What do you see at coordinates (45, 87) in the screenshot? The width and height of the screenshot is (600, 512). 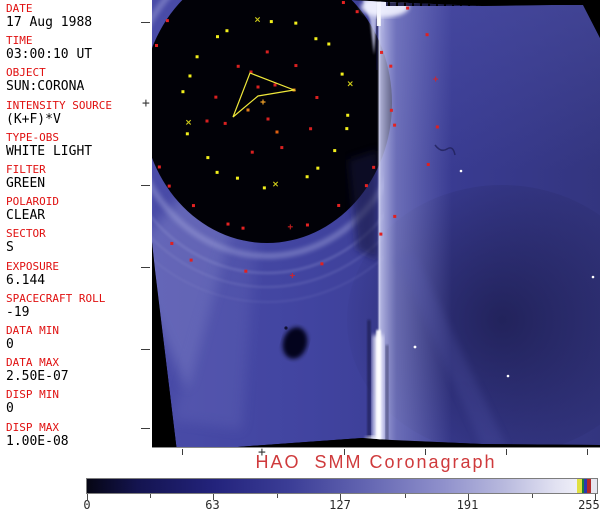 I see `metadata-value: SUN:CORONA` at bounding box center [45, 87].